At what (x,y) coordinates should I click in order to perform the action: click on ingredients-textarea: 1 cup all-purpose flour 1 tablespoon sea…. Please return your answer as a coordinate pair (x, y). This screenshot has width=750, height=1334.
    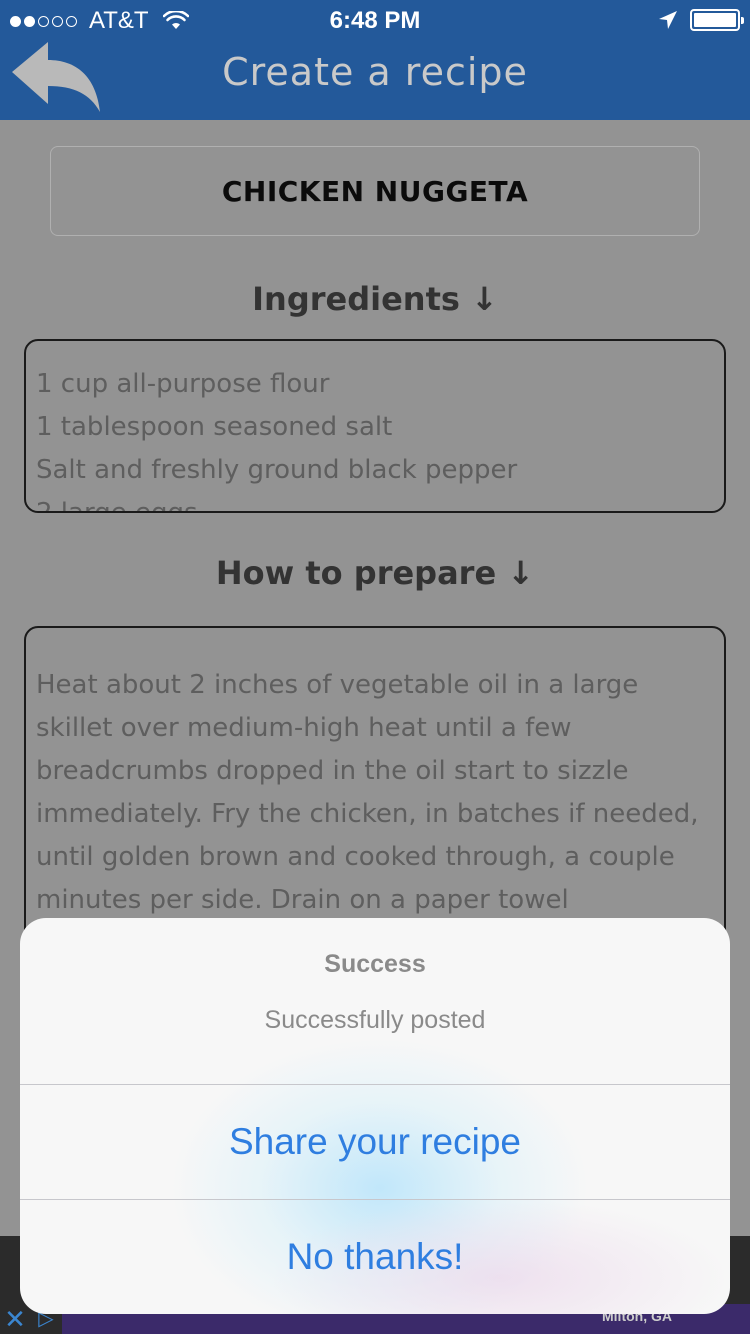
    Looking at the image, I should click on (375, 426).